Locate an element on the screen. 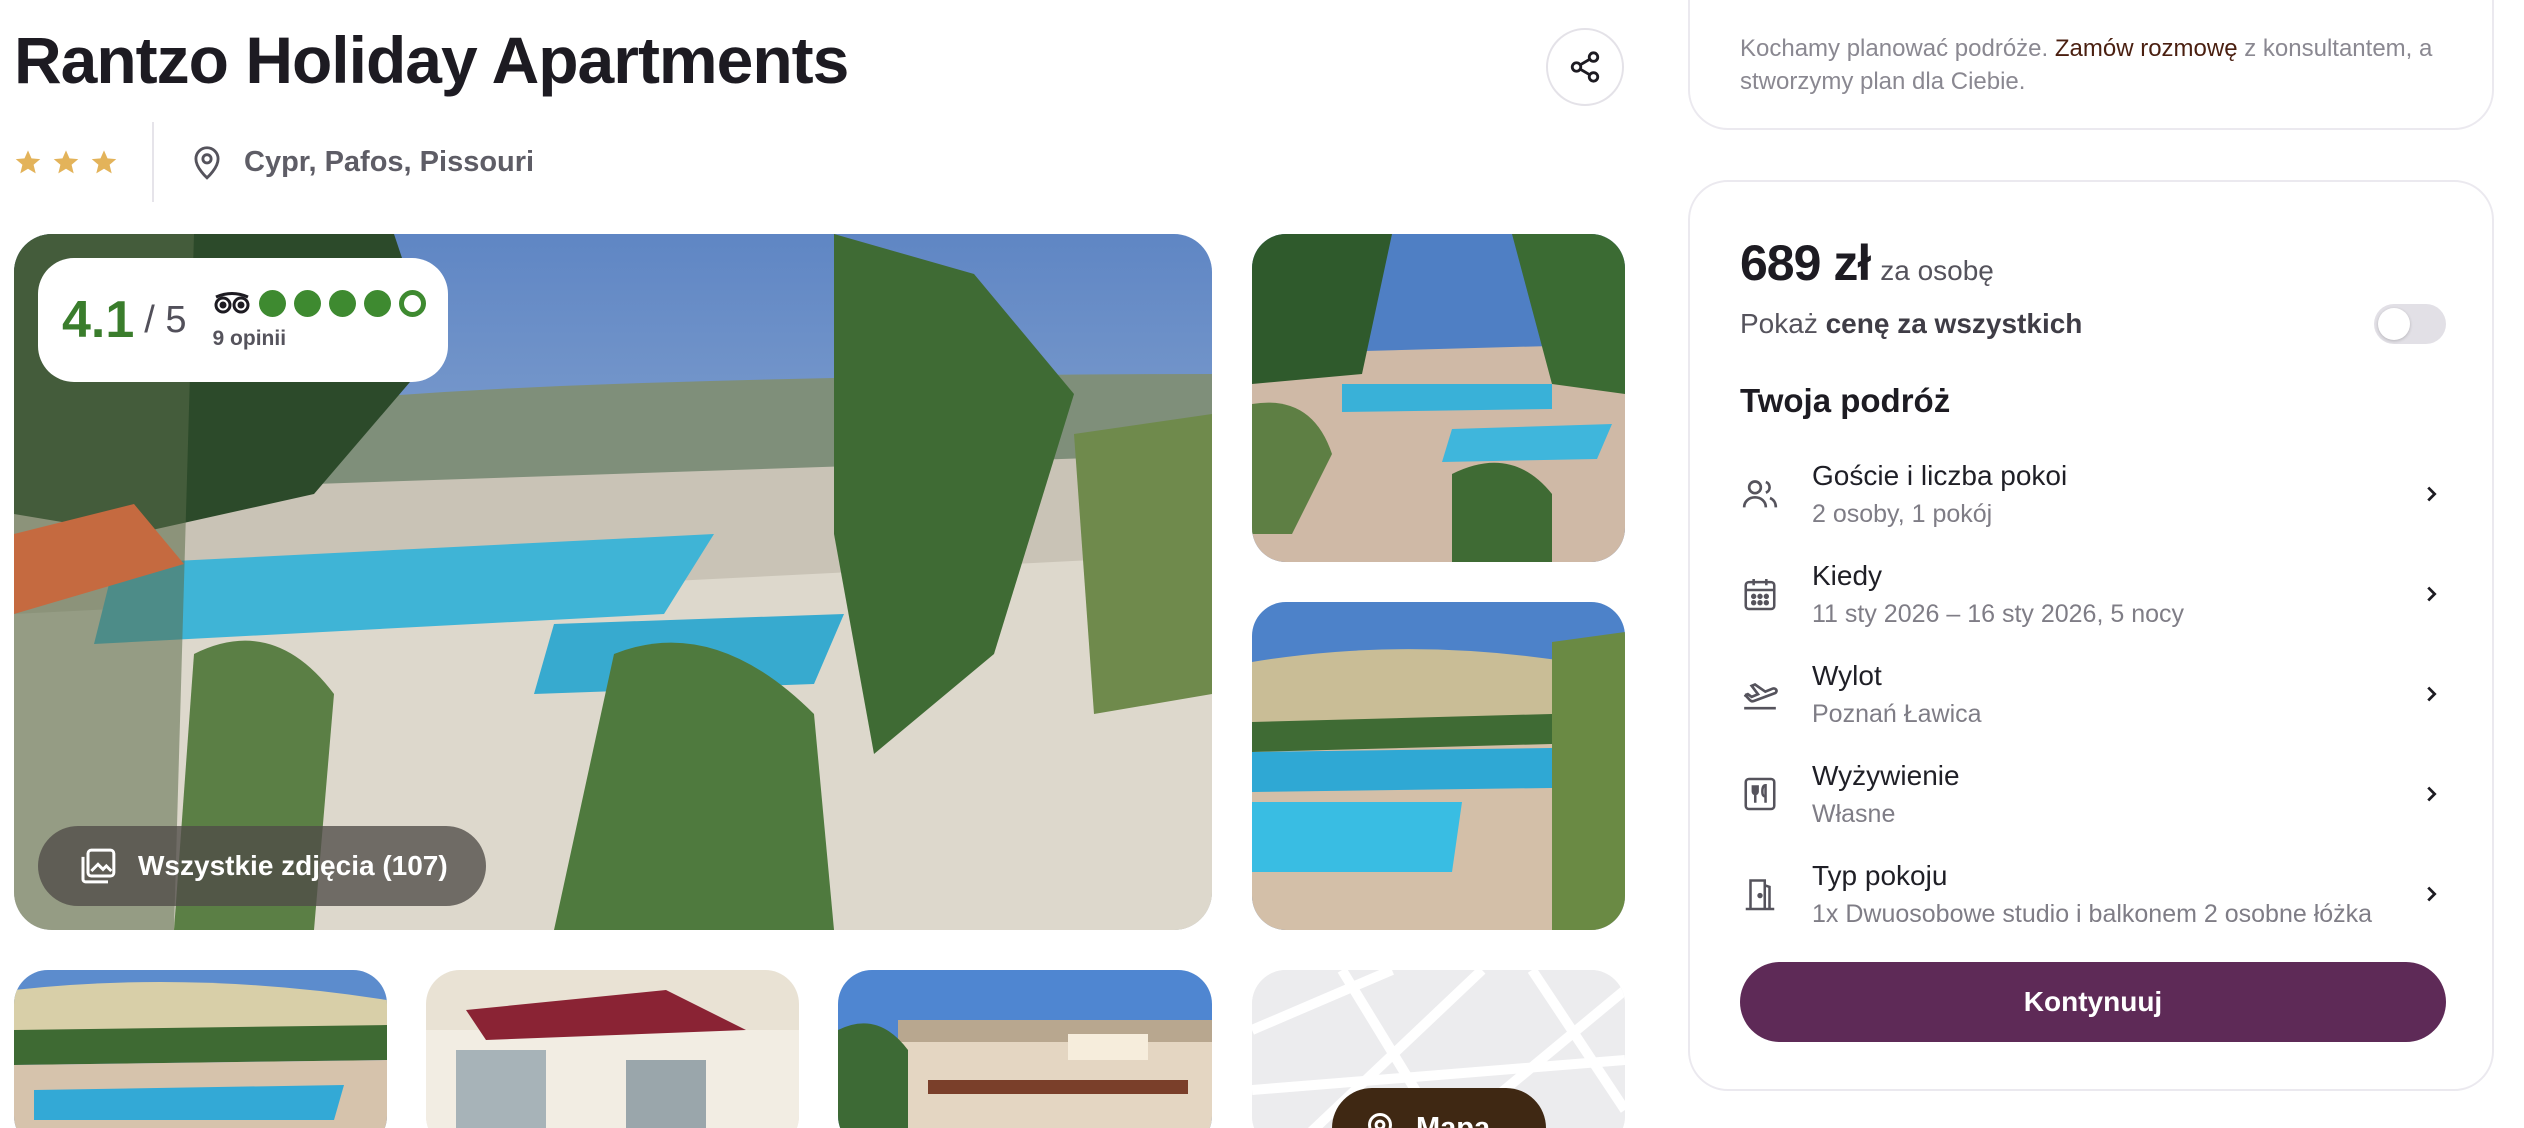  toggle-prefix: Pokaż is located at coordinates (1779, 323).